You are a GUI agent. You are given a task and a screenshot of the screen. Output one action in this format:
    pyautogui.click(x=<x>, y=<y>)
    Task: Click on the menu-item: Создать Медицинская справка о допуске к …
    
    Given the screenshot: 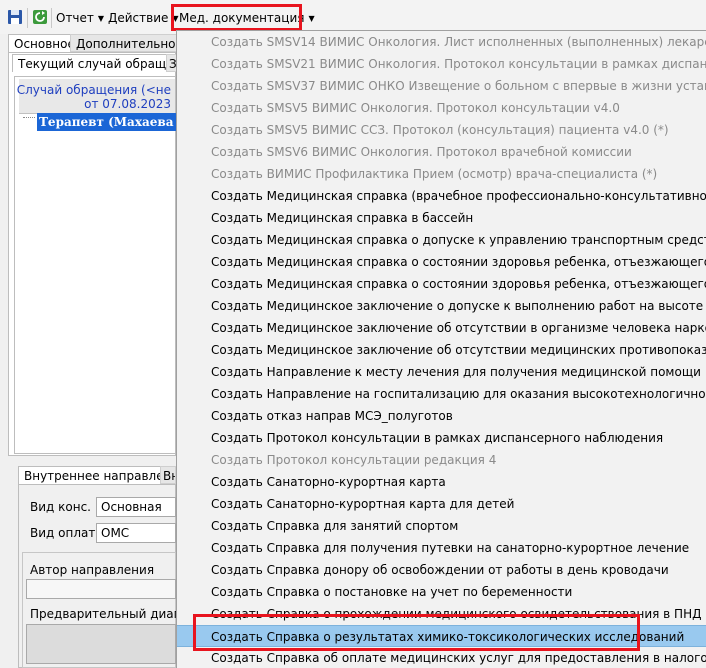 What is the action you would take?
    pyautogui.click(x=441, y=240)
    